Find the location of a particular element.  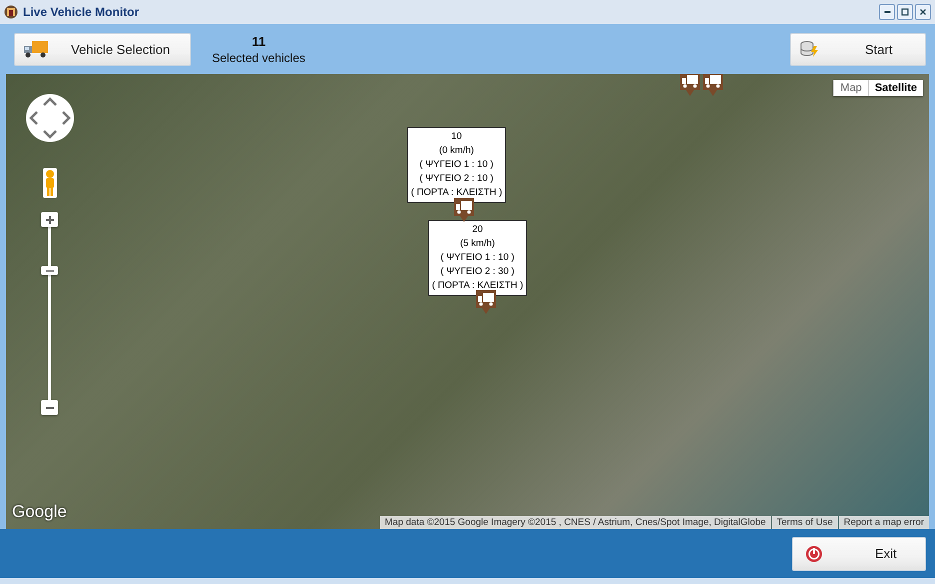

close-button is located at coordinates (923, 12).